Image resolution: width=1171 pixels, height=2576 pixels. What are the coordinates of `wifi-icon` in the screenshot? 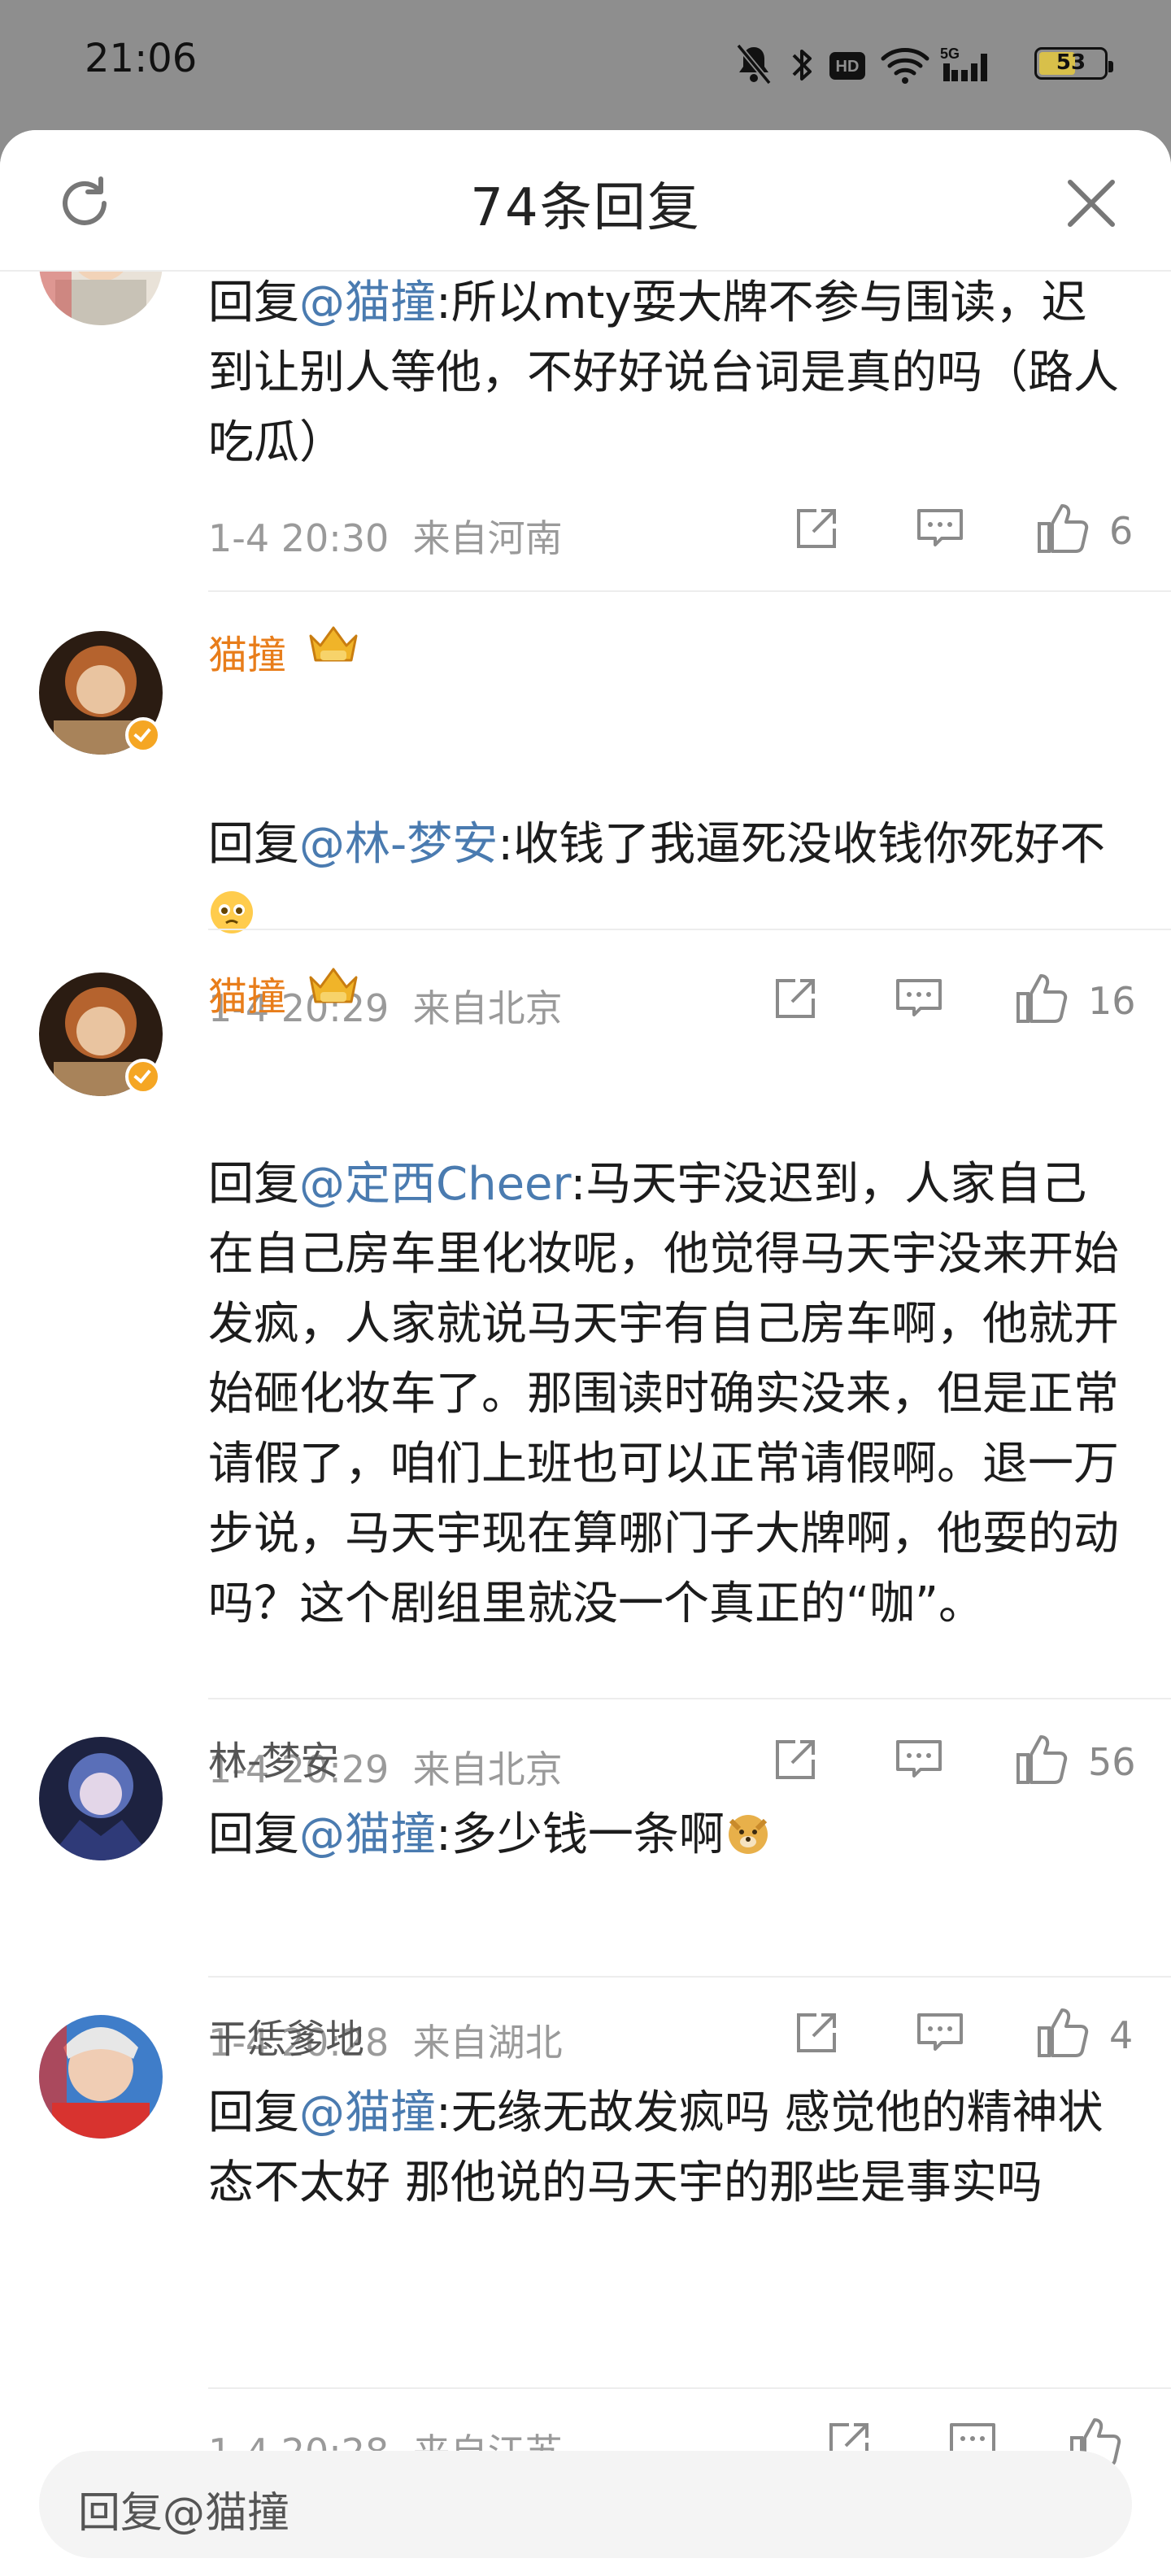 It's located at (905, 66).